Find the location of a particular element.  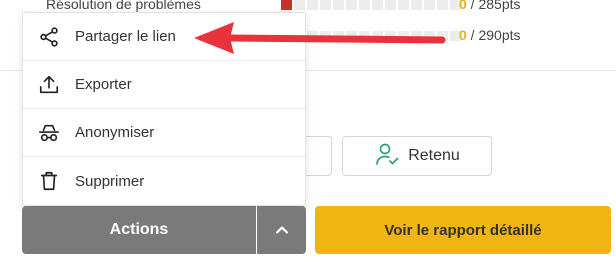

menu-item-label: Supprimer is located at coordinates (110, 181).